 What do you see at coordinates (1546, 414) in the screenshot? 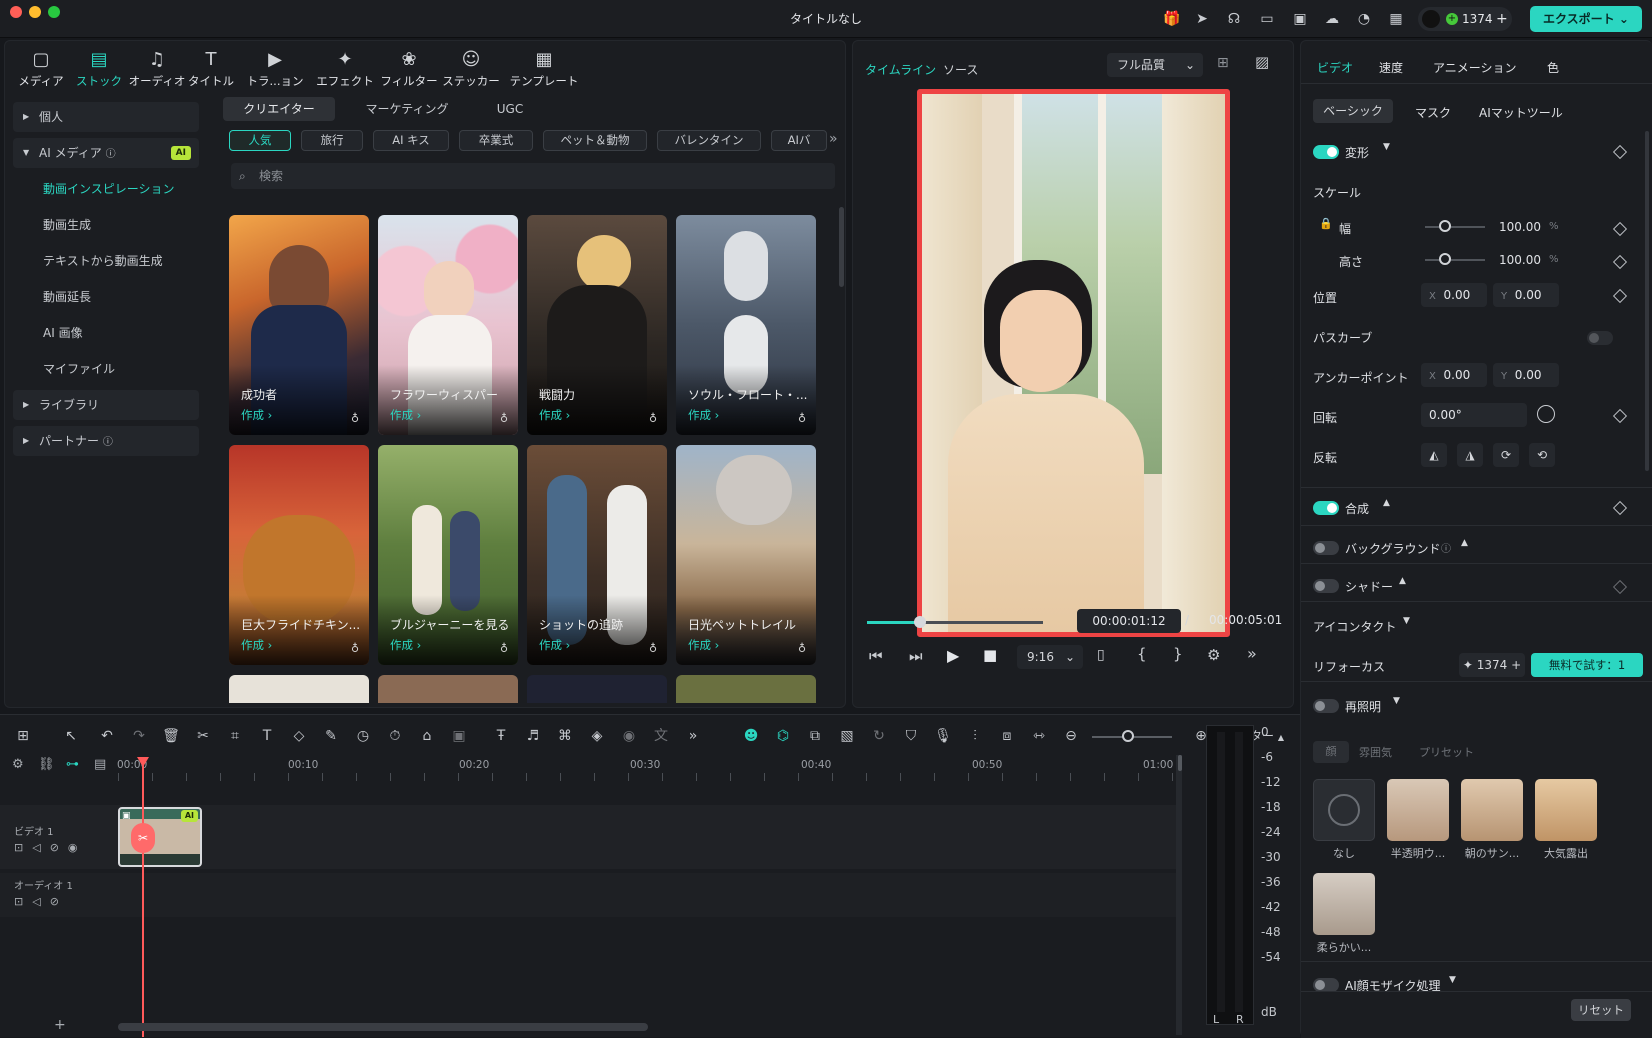
I see `rotation-dial-icon` at bounding box center [1546, 414].